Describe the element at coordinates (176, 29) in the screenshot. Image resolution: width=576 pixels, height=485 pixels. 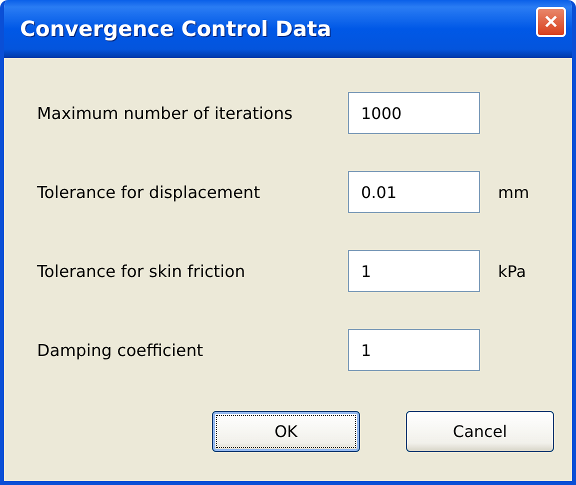
I see `window-title: Convergence Control Data` at that location.